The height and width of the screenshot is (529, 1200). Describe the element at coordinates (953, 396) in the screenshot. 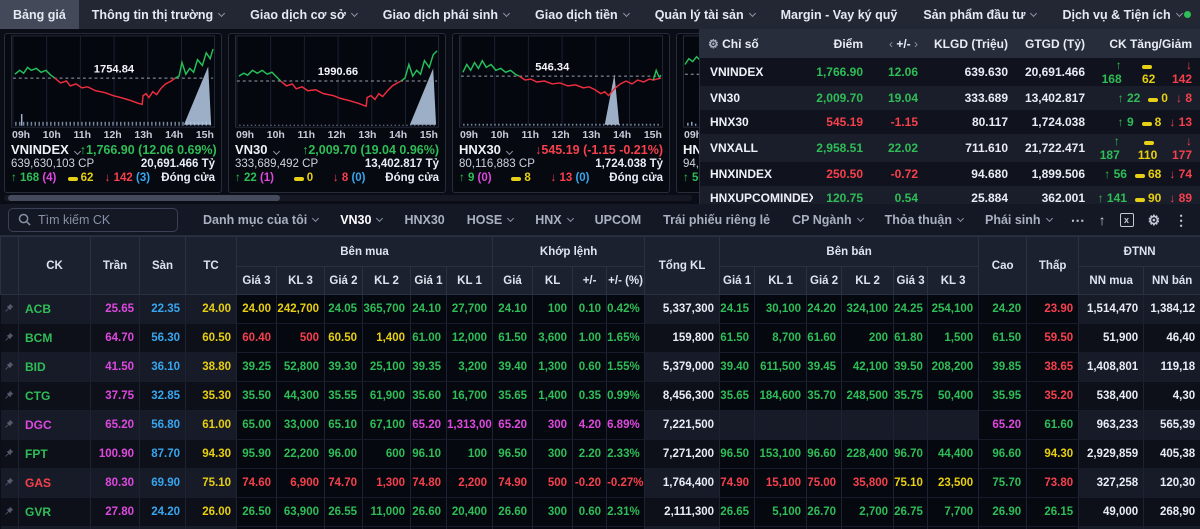

I see `cell-sell-vol-3: 50,400` at that location.